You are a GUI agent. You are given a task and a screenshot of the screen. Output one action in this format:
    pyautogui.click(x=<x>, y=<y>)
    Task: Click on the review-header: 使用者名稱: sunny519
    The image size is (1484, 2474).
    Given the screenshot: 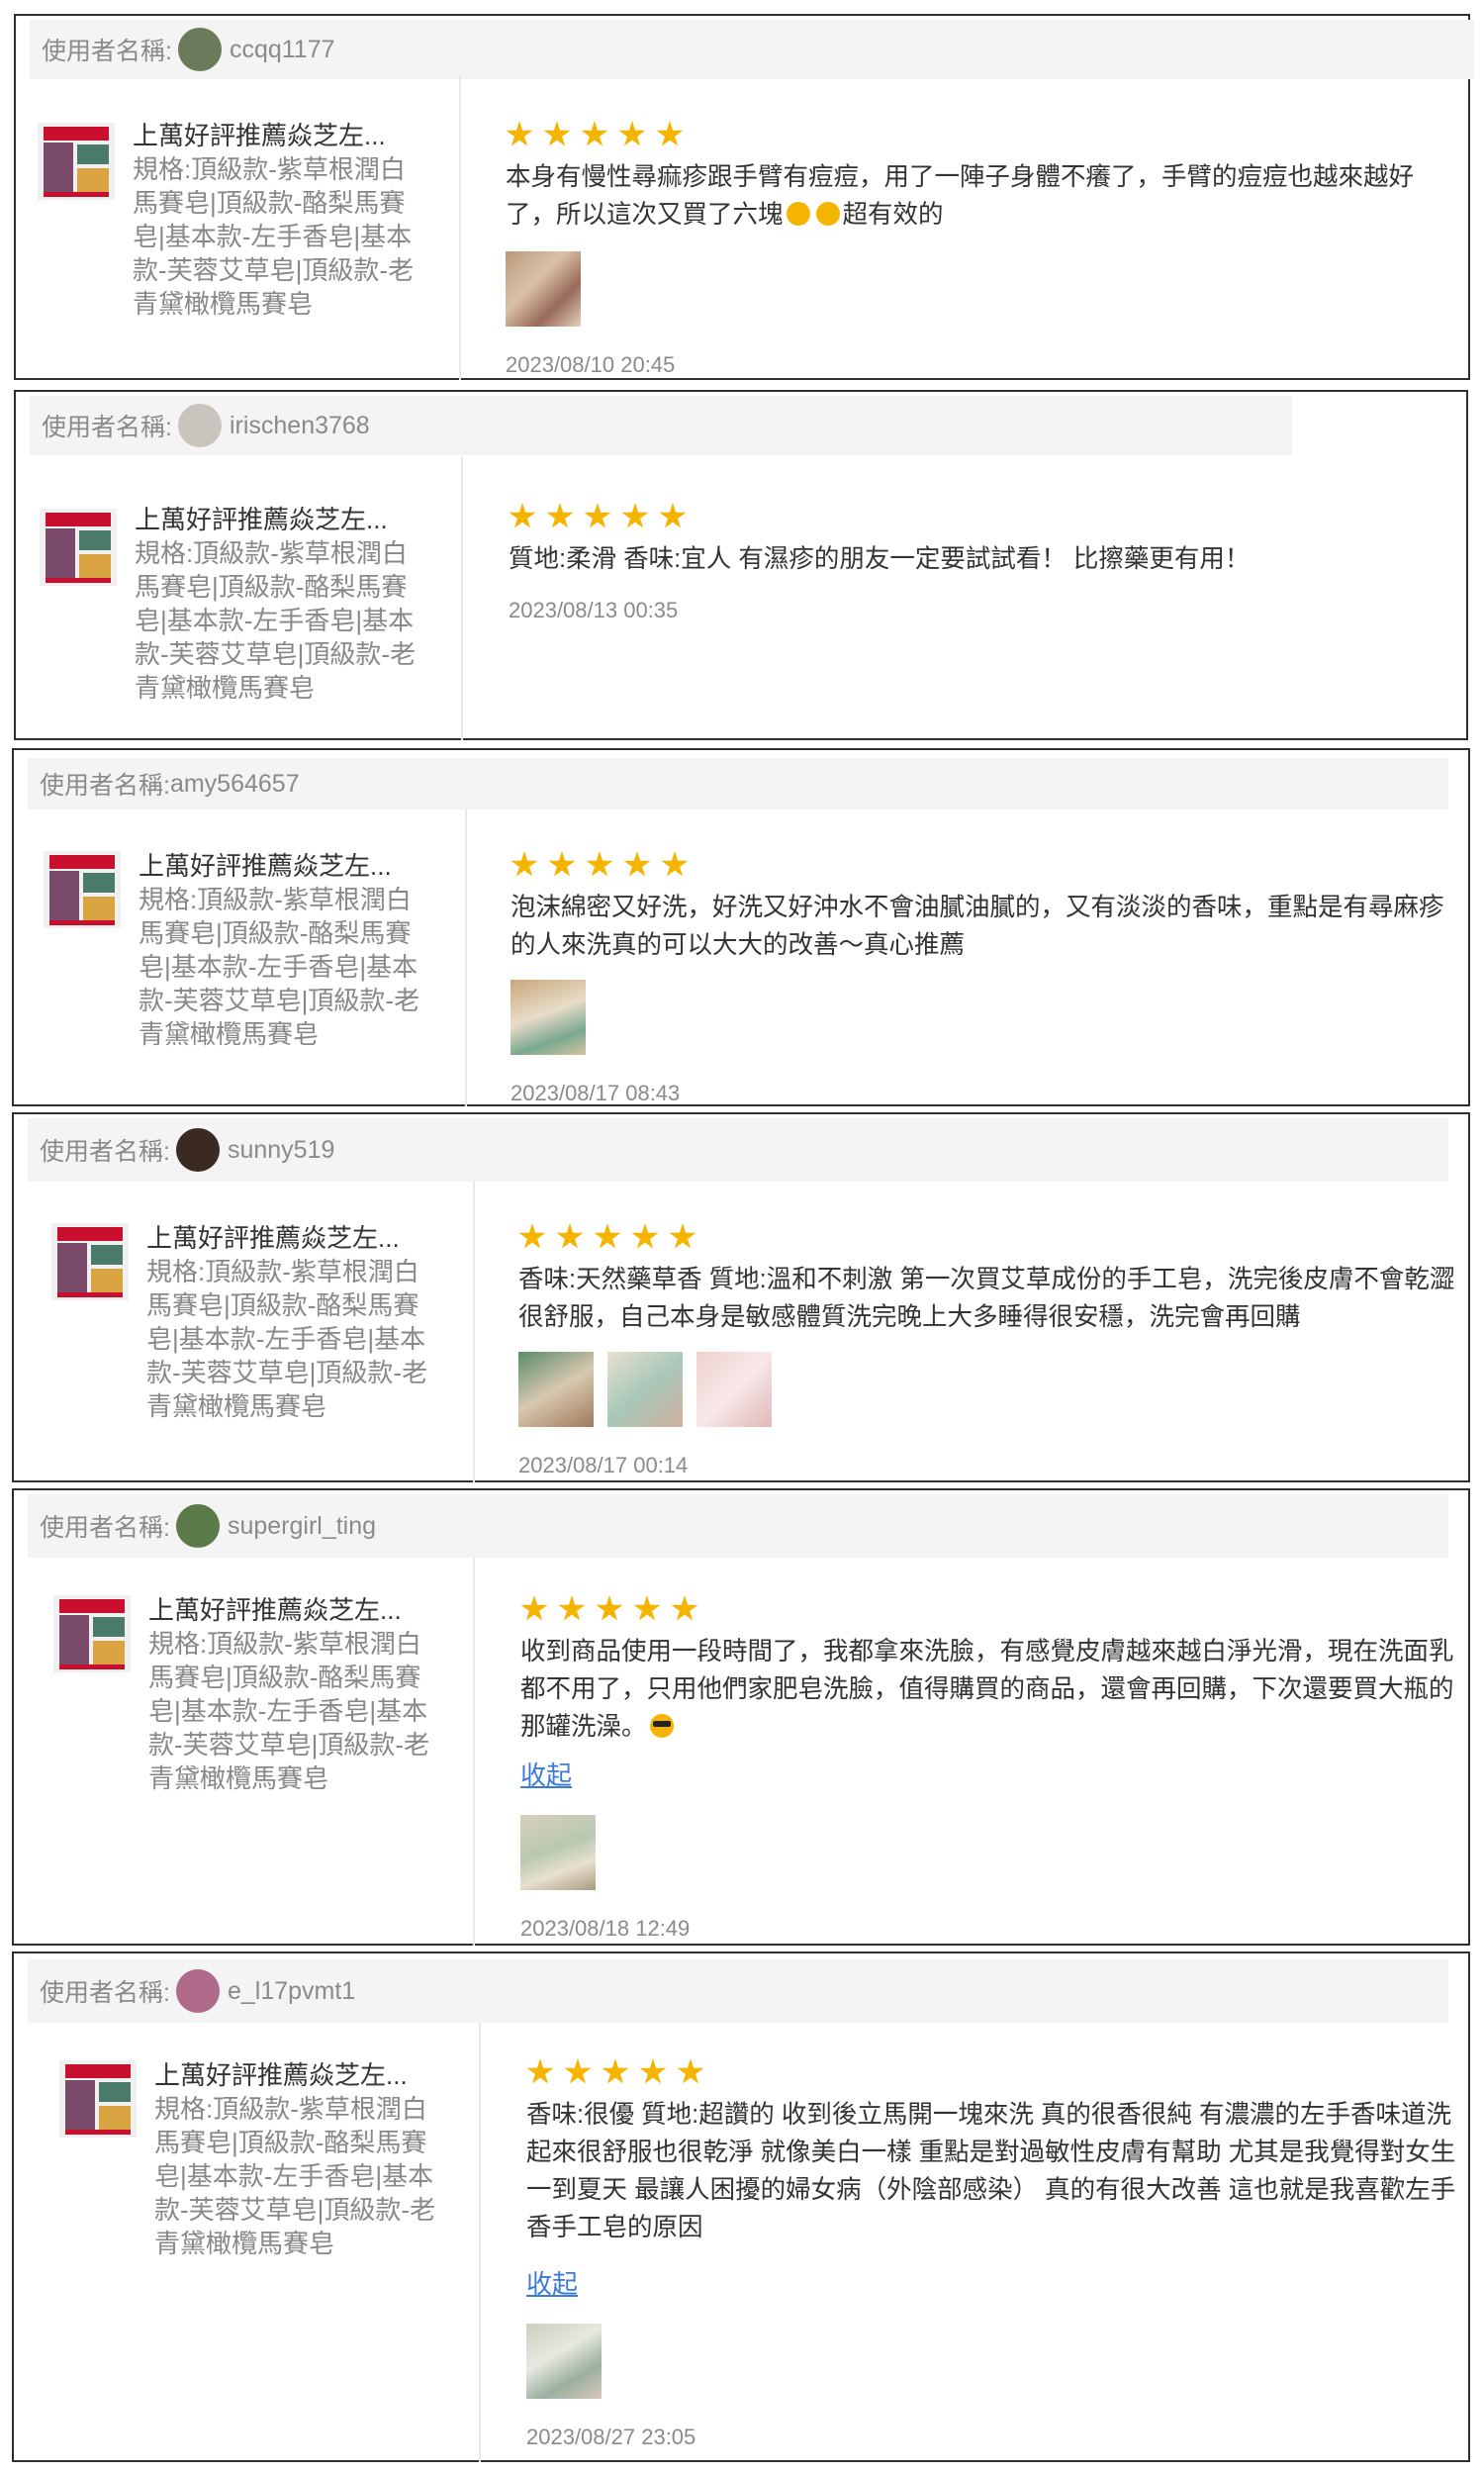 What is the action you would take?
    pyautogui.click(x=738, y=1150)
    